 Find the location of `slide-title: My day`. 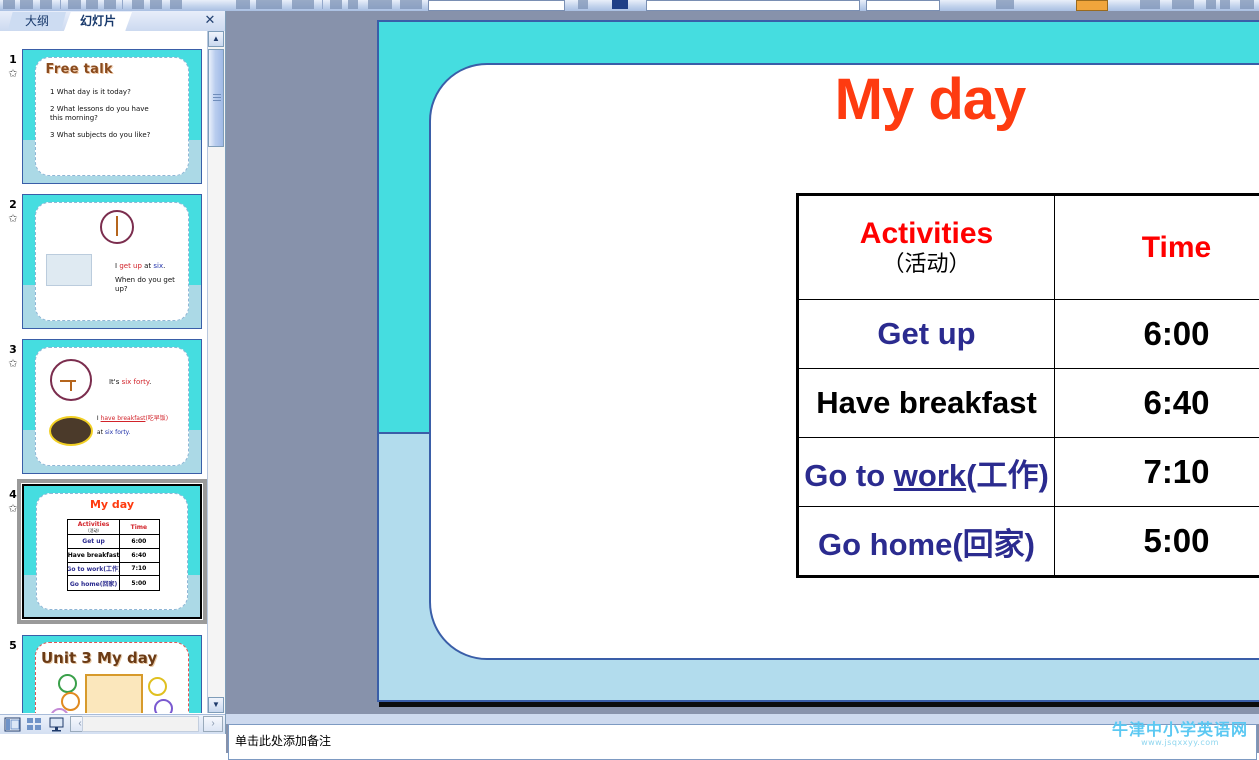

slide-title: My day is located at coordinates (819, 99).